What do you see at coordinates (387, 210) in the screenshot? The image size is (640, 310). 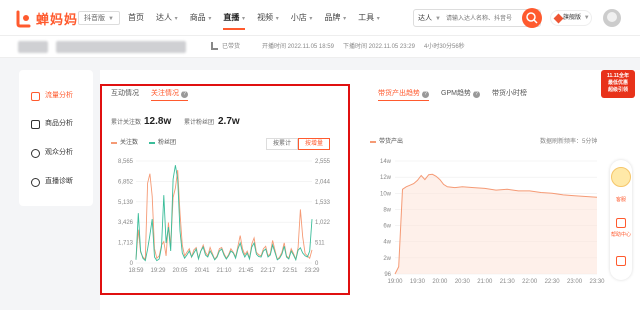 I see `y-tick: 8w` at bounding box center [387, 210].